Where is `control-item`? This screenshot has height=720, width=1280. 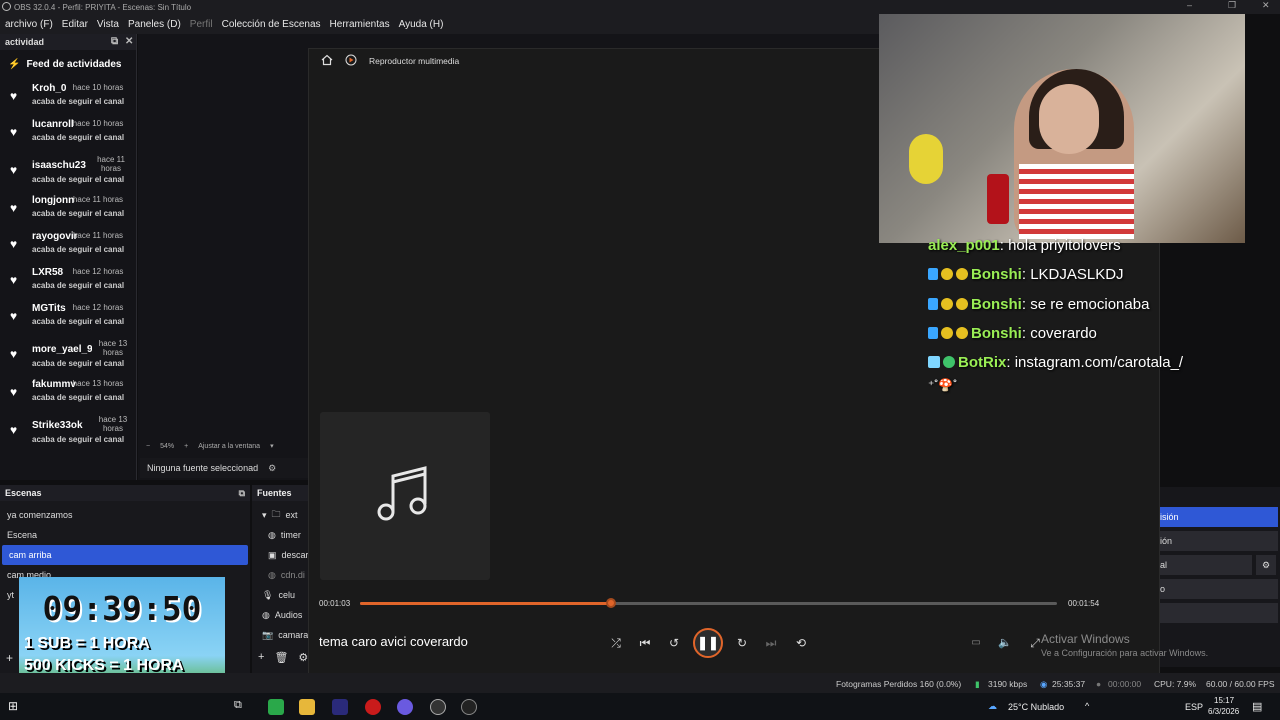
control-item is located at coordinates (1219, 613).